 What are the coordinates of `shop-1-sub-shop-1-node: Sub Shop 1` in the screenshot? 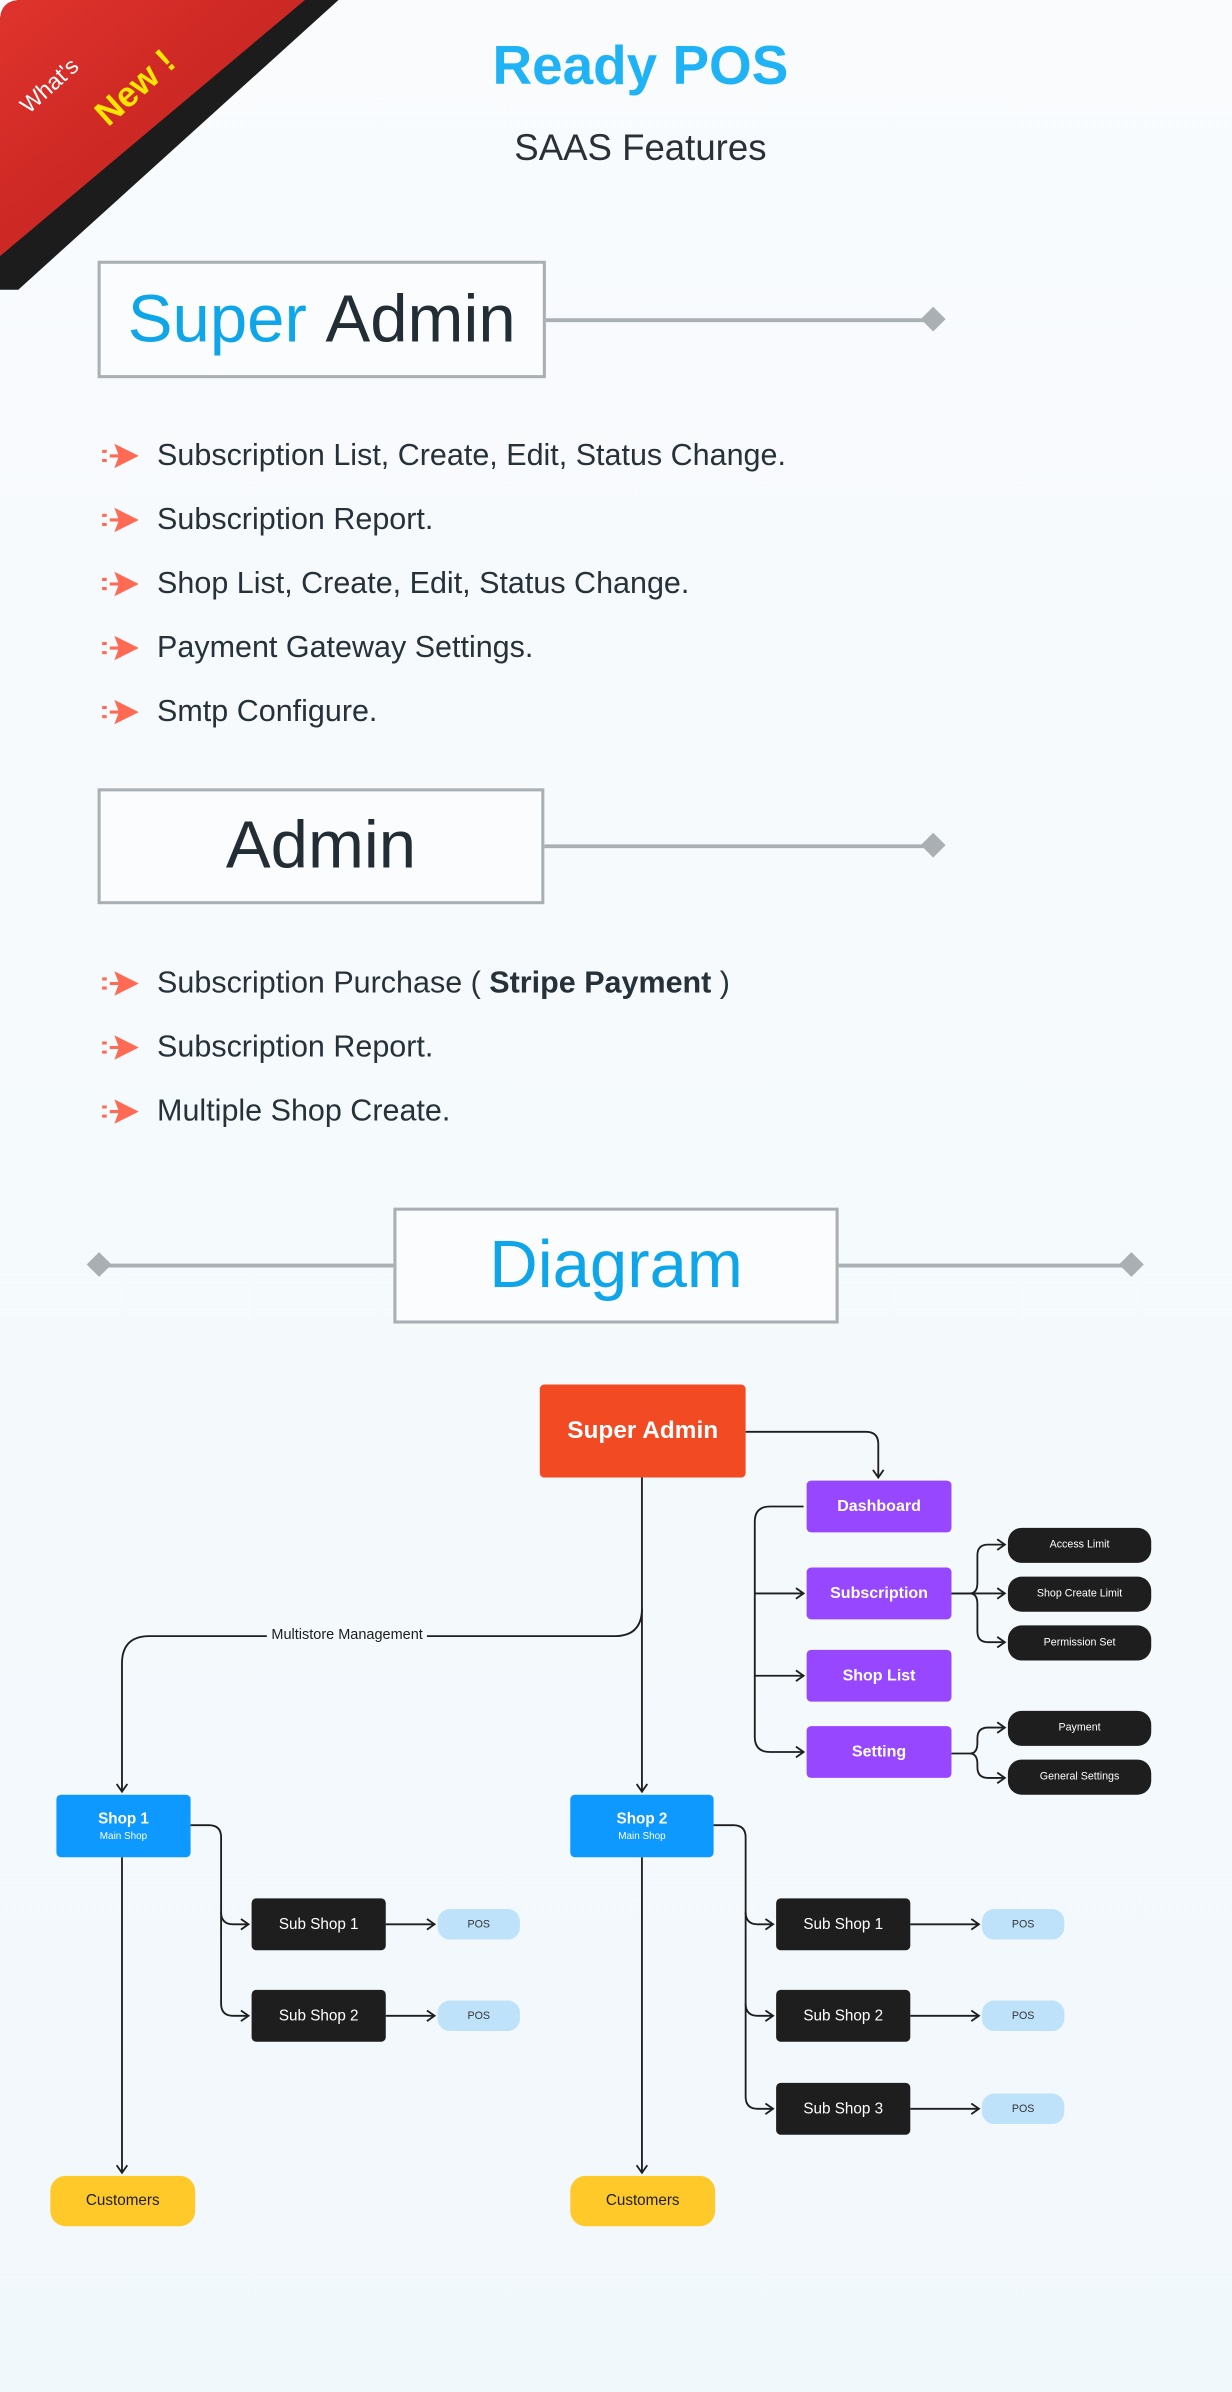 It's located at (318, 1924).